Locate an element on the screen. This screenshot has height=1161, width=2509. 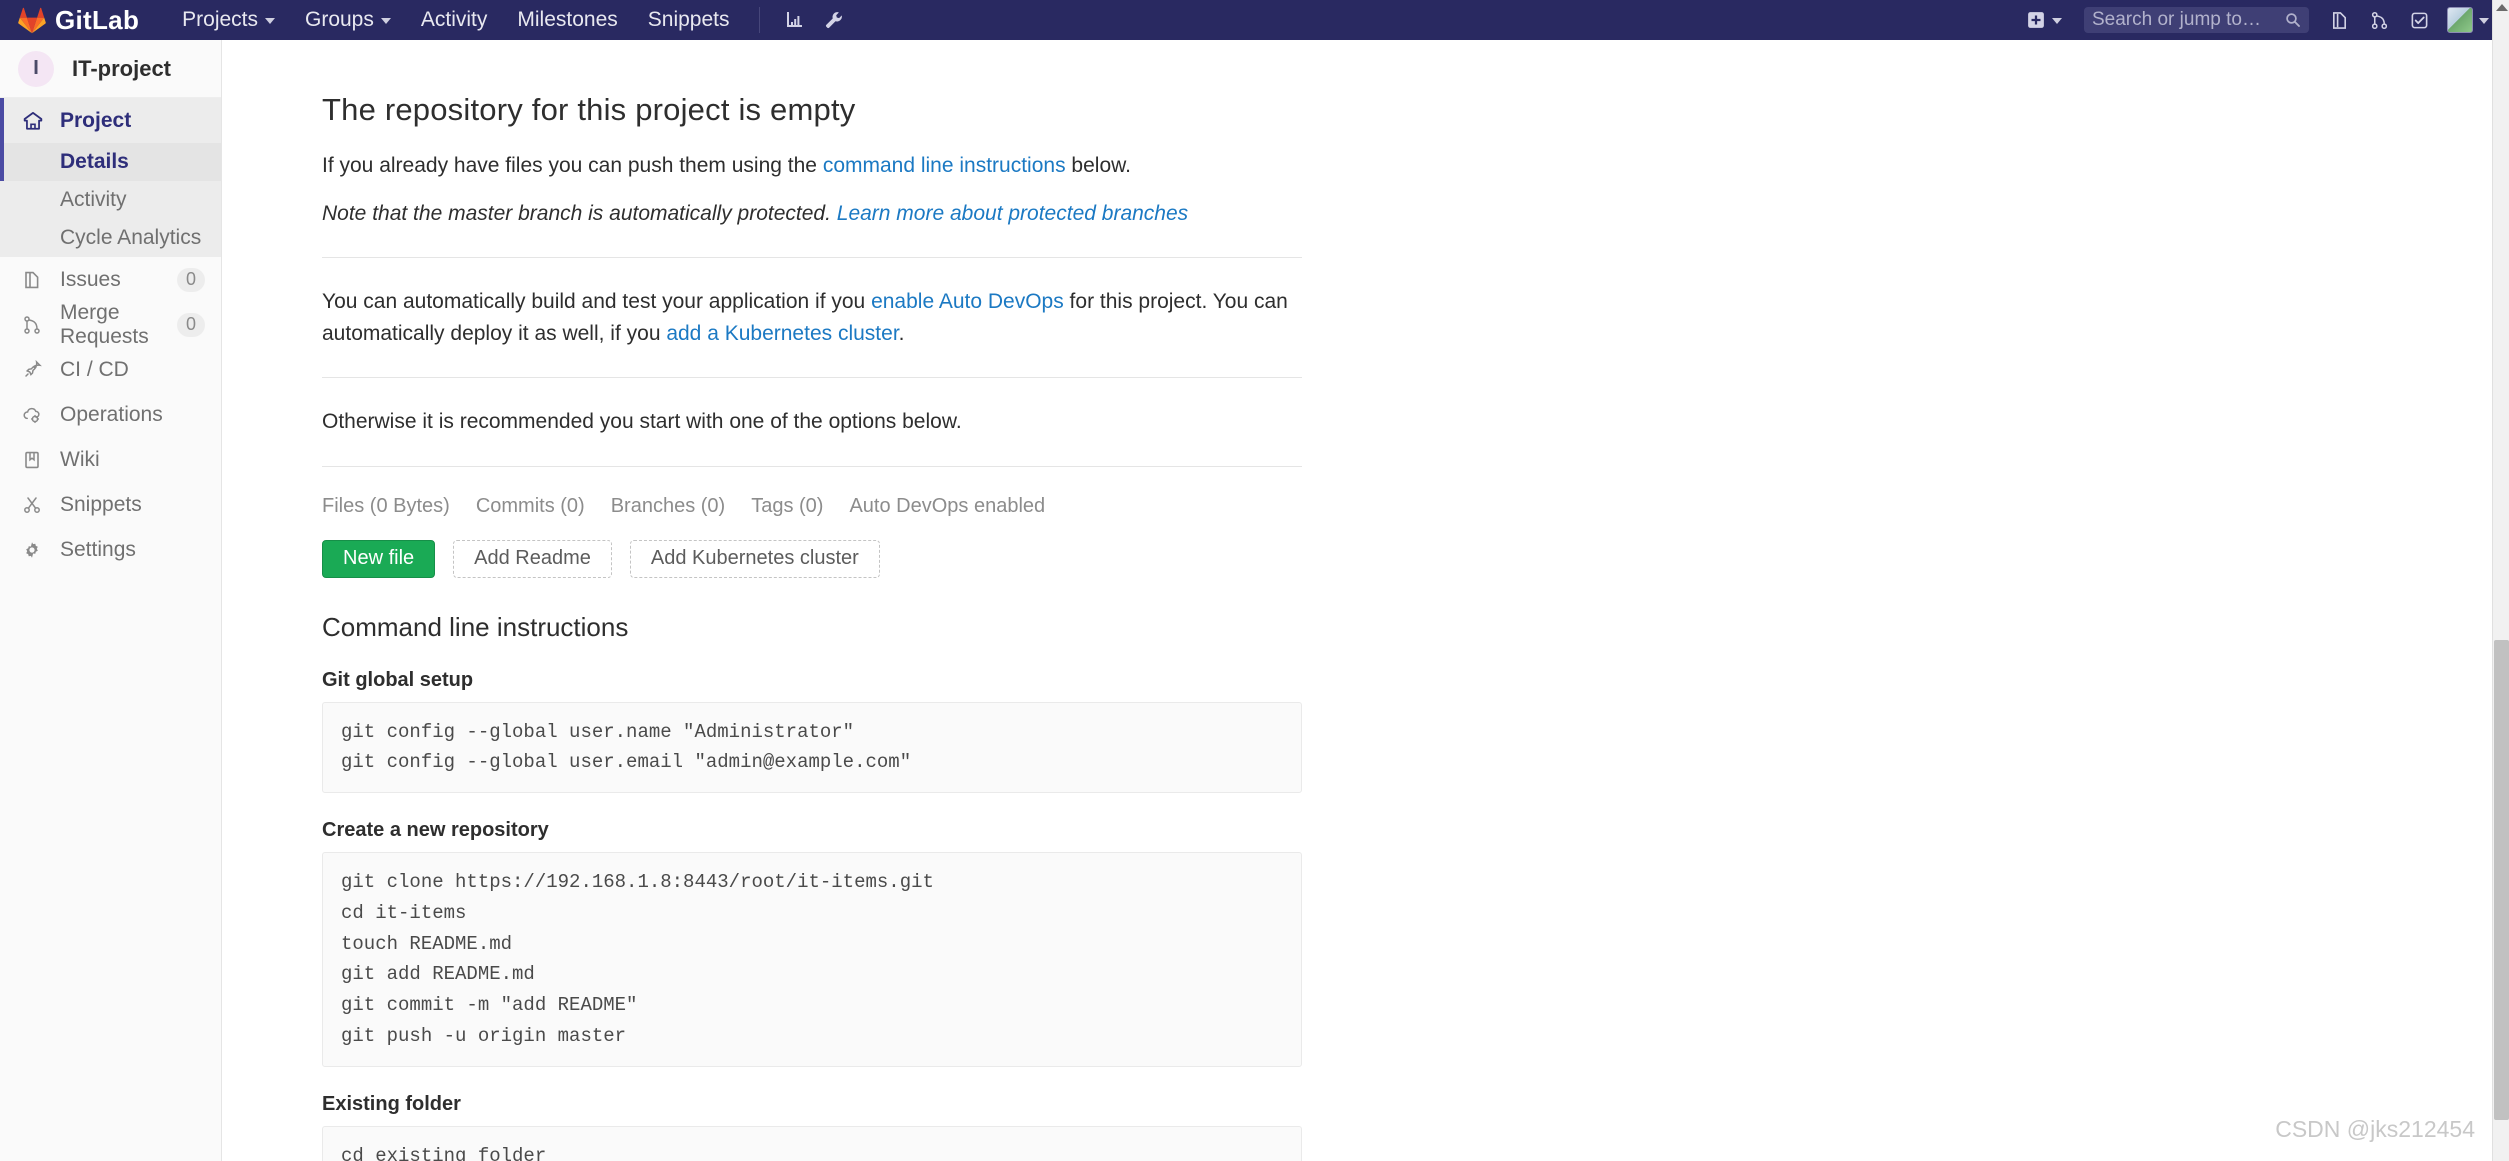
divider is located at coordinates (812, 377).